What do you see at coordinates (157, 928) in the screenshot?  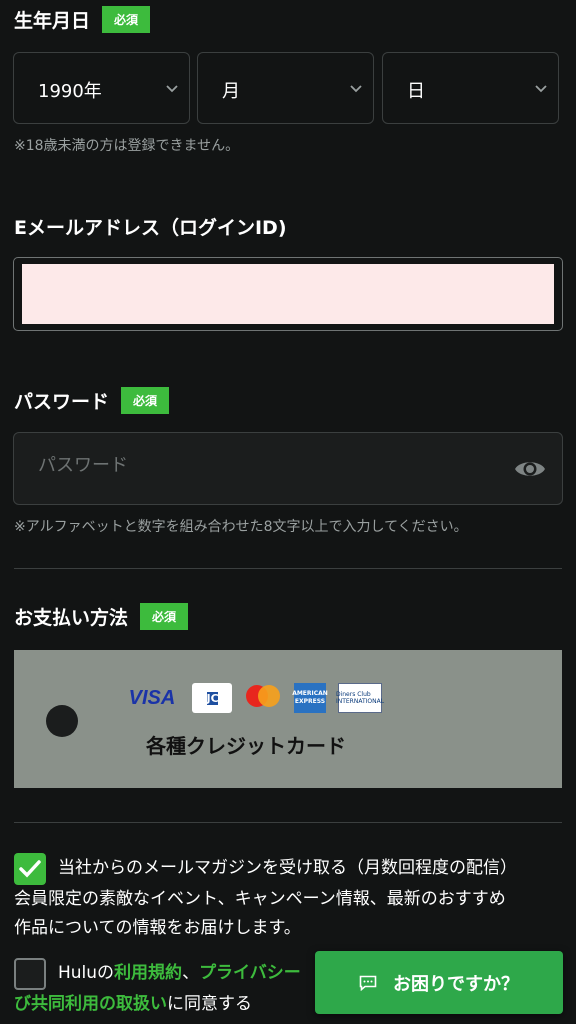 I see `newsletter-description: 作品についての情報をお届けします。` at bounding box center [157, 928].